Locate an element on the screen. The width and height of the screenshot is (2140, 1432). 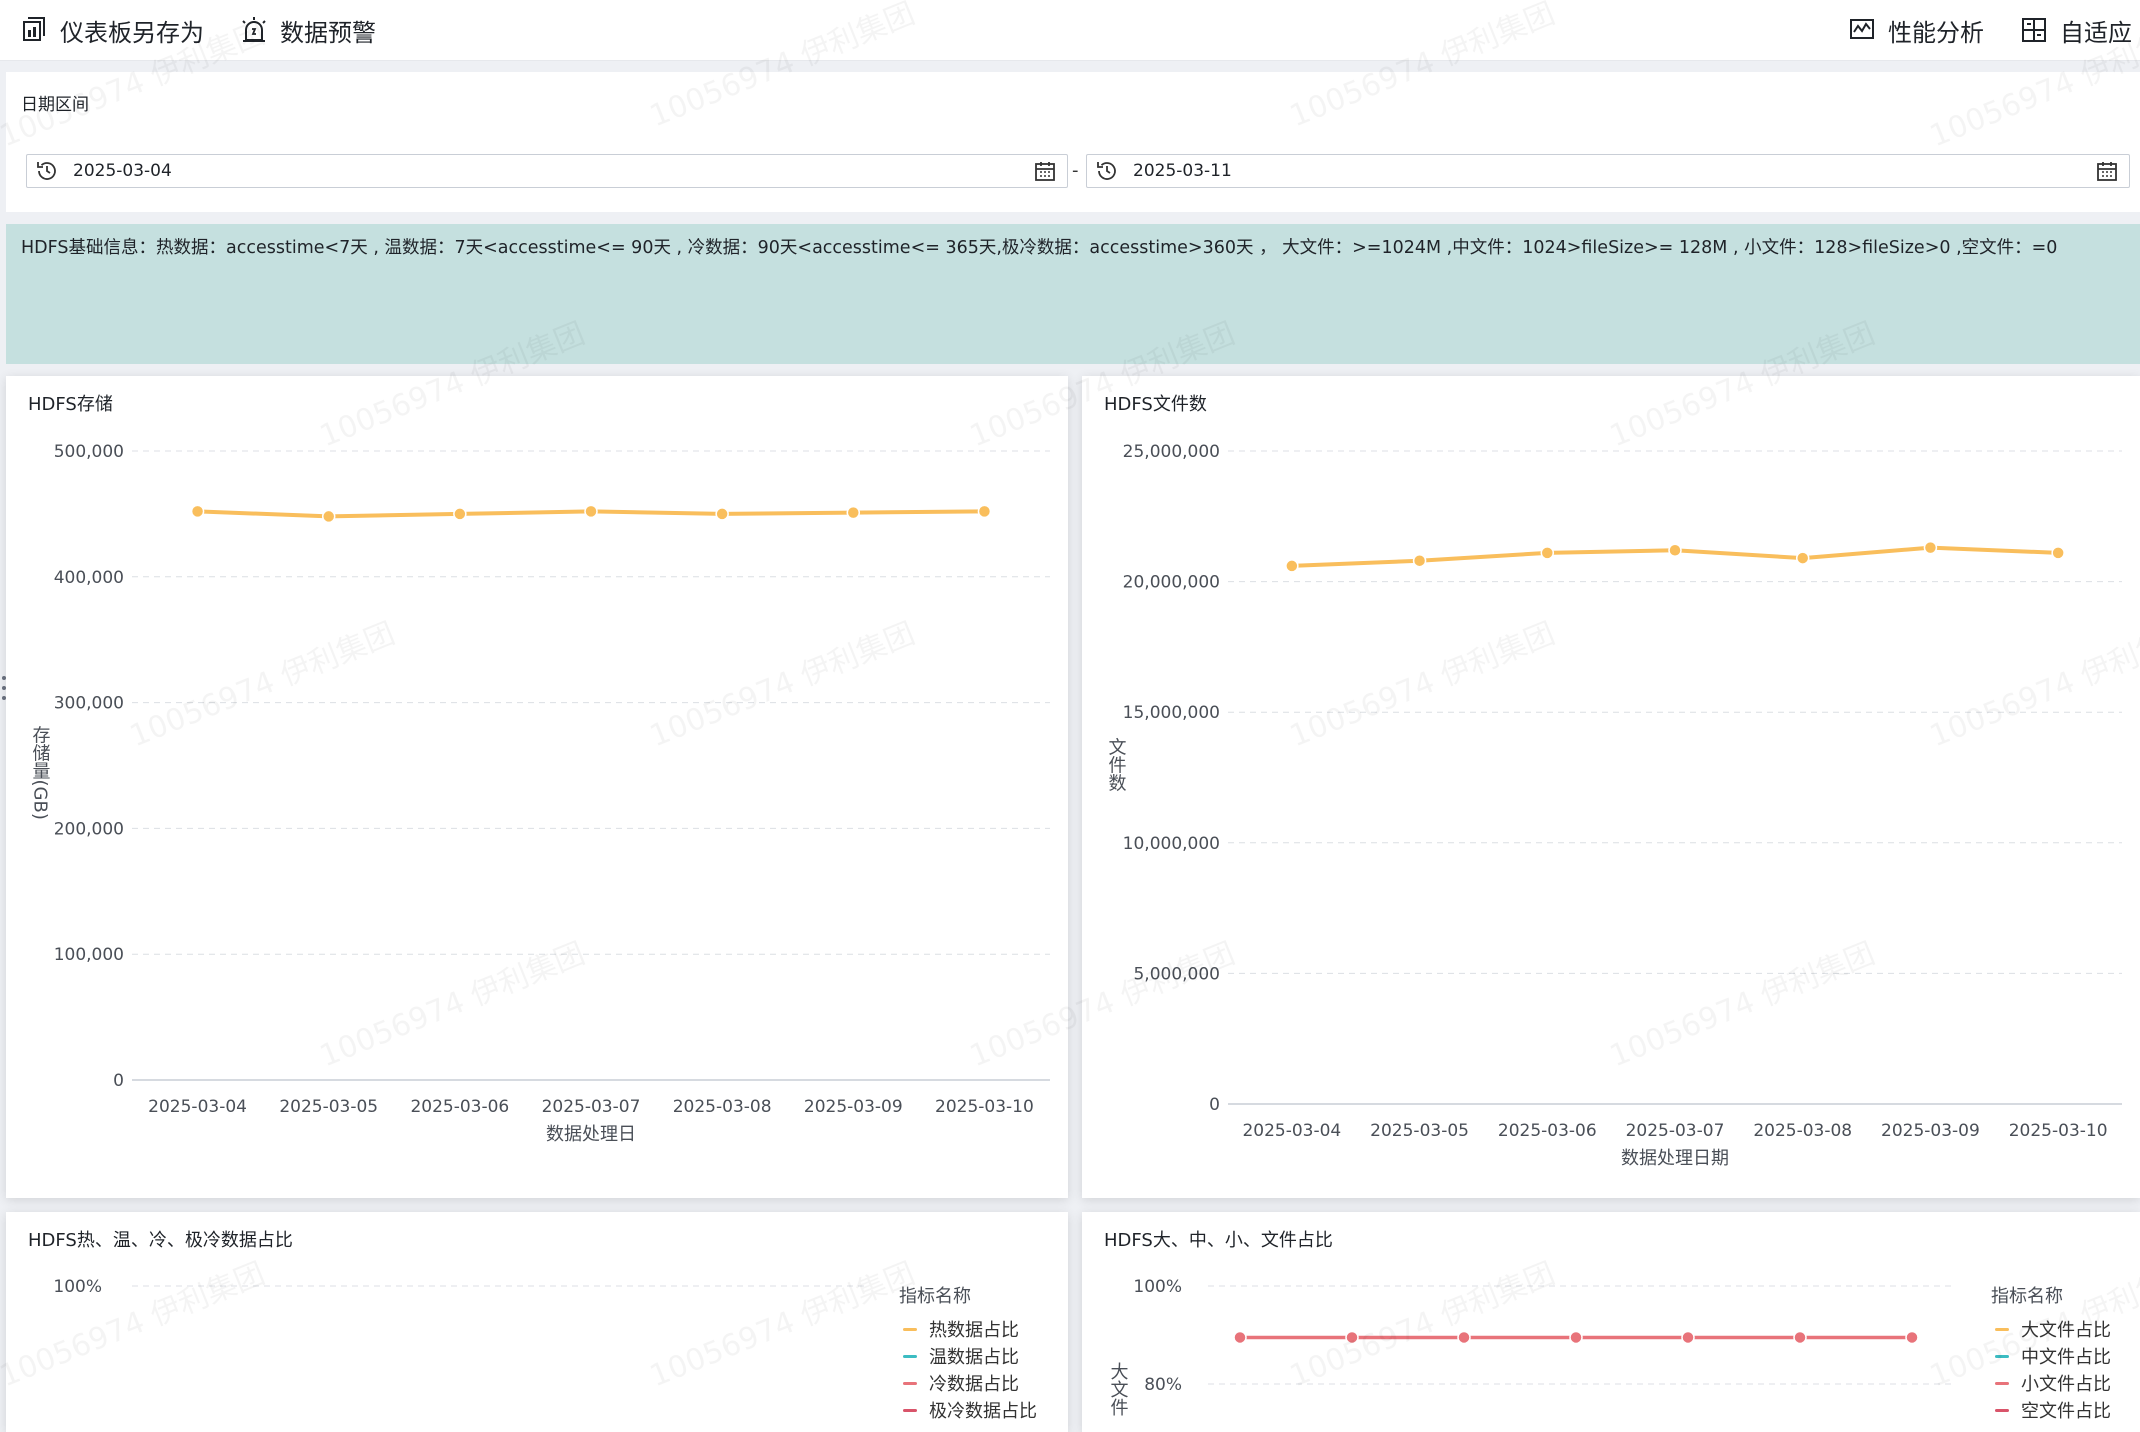
legend-item-cold: 冷数据占比 is located at coordinates (961, 1383).